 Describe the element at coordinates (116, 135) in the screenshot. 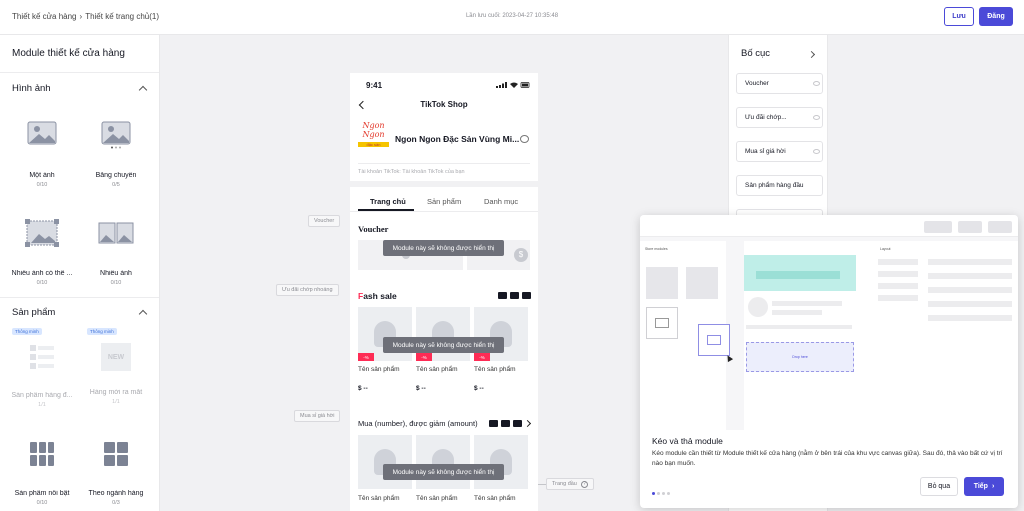

I see `carousel-icon` at that location.